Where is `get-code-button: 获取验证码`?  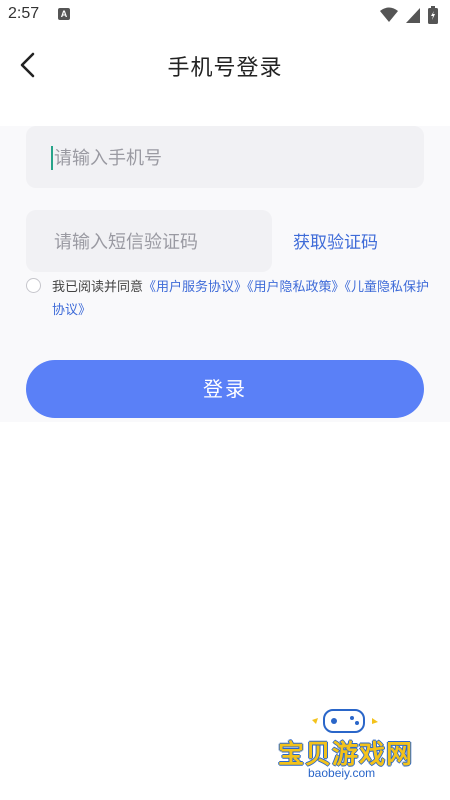
get-code-button: 获取验证码 is located at coordinates (335, 240).